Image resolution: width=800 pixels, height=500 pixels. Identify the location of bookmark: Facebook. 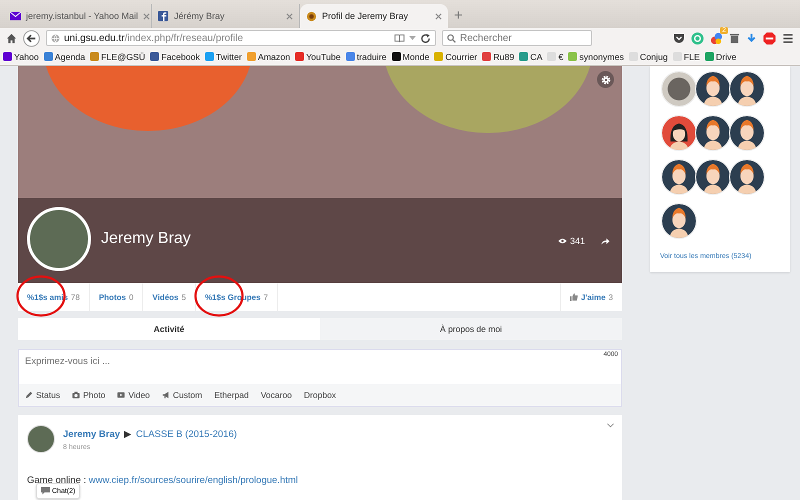
(175, 57).